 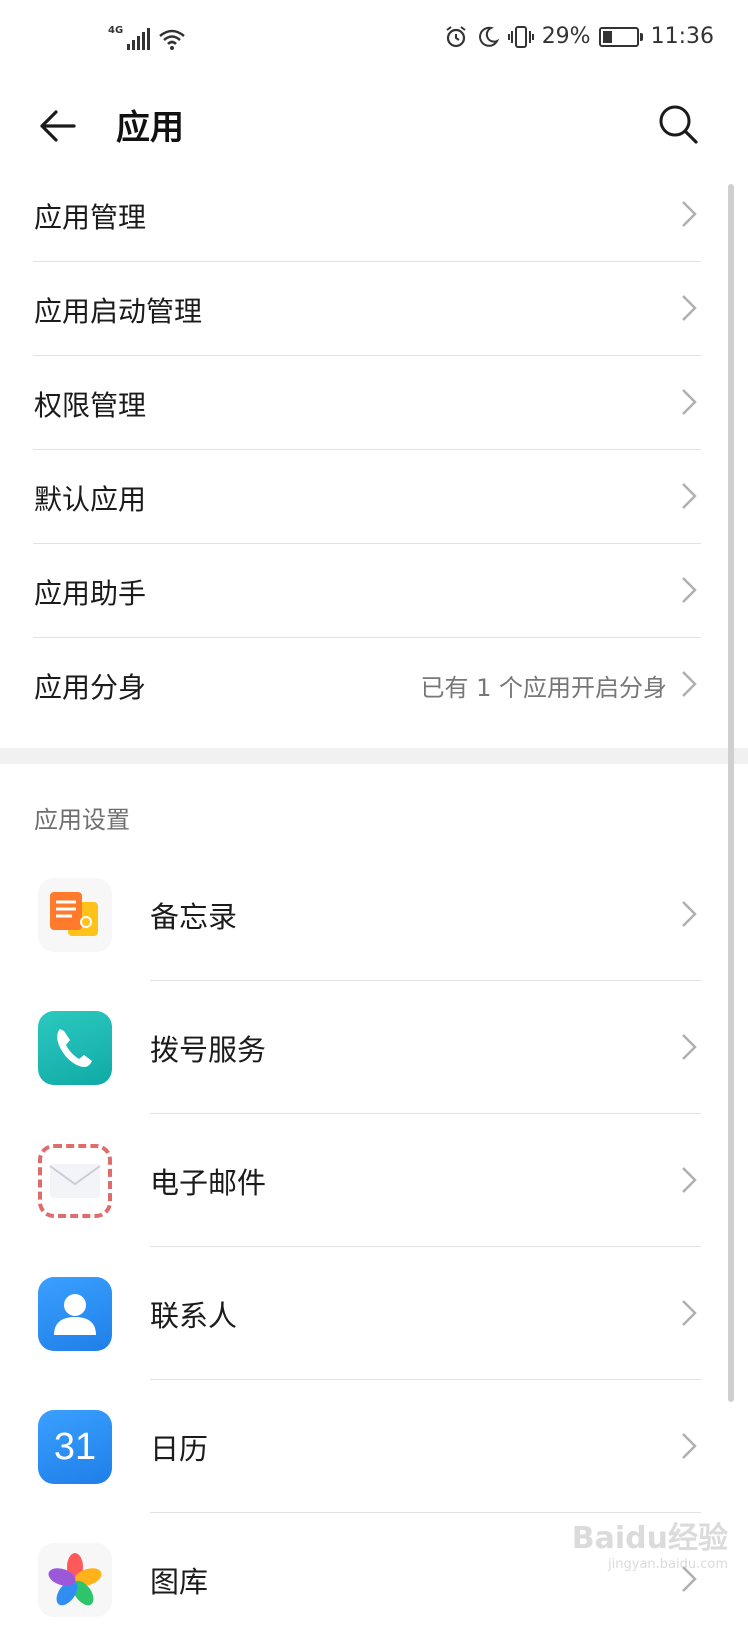 I want to click on app-item-label: 图库, so click(x=179, y=1582).